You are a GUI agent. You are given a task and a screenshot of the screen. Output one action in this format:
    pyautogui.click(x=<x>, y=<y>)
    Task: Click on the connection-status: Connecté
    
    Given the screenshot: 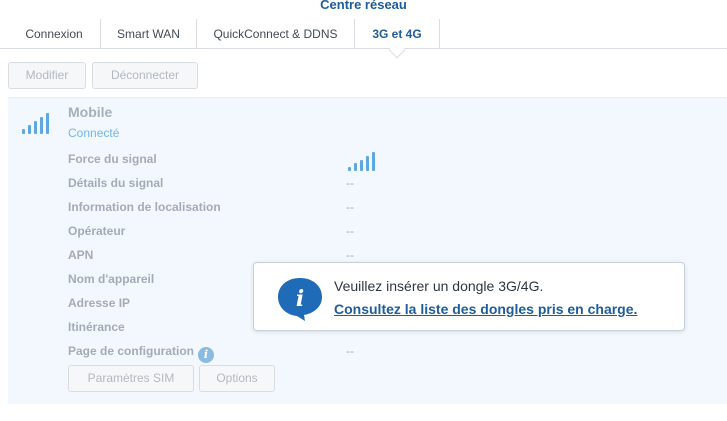 What is the action you would take?
    pyautogui.click(x=94, y=133)
    